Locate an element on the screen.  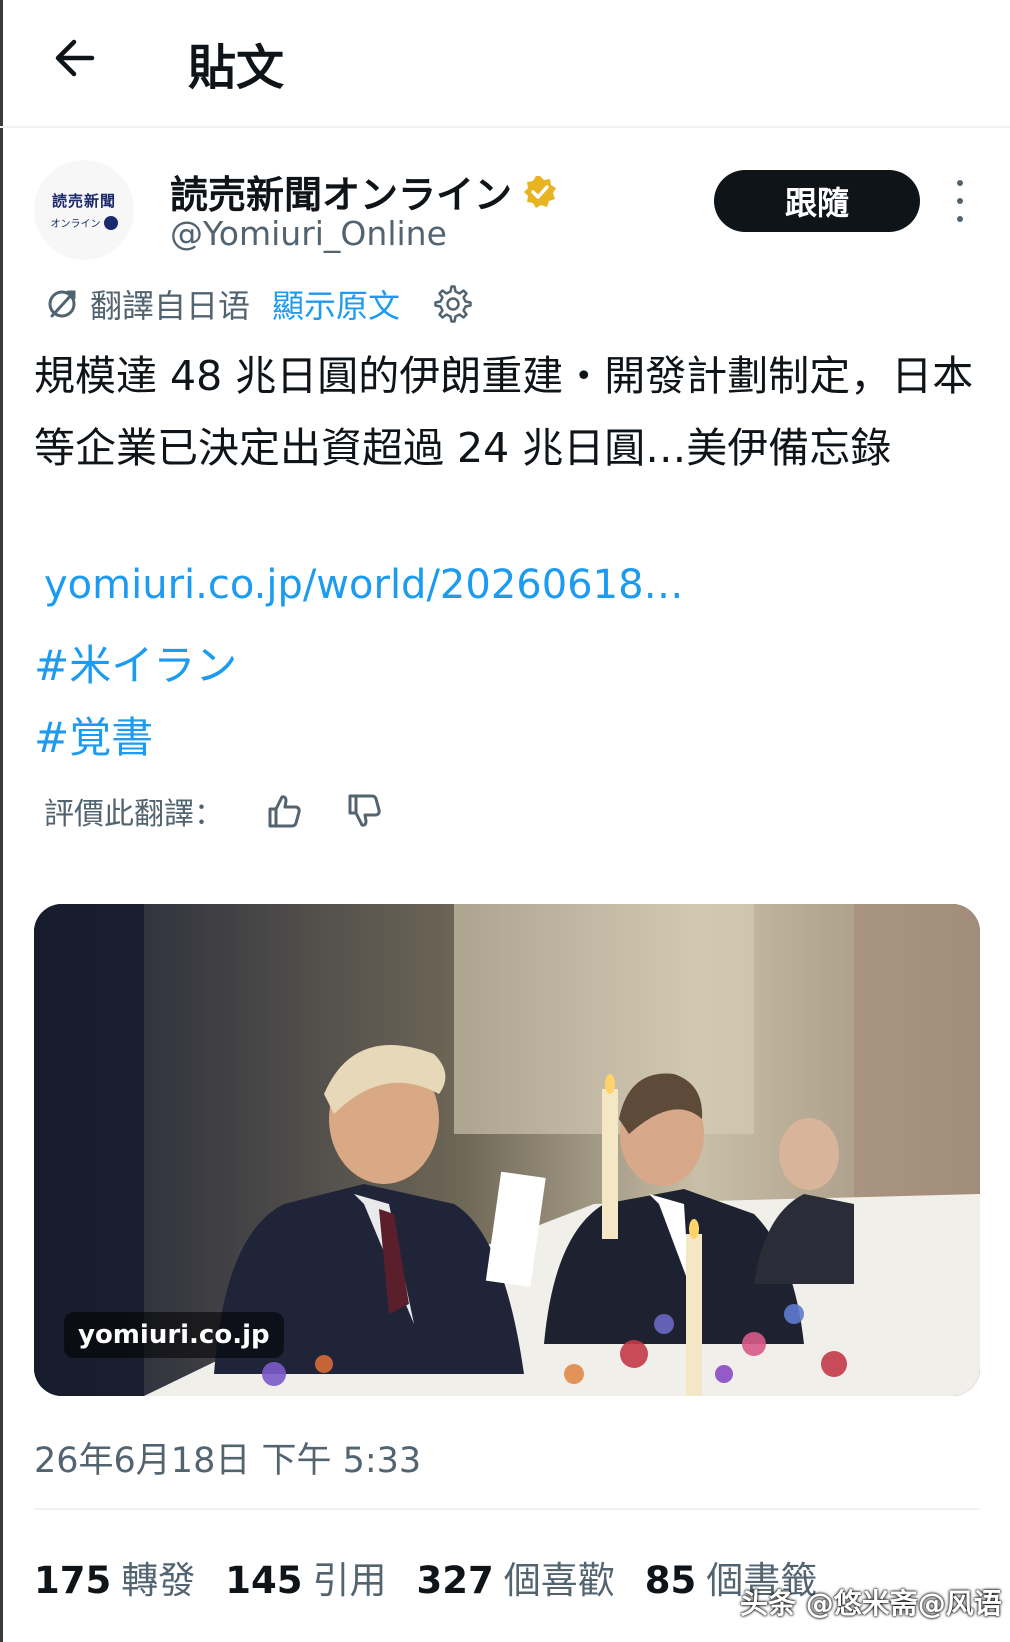
watermark: 头条 @悠米斋@风语 is located at coordinates (871, 1603).